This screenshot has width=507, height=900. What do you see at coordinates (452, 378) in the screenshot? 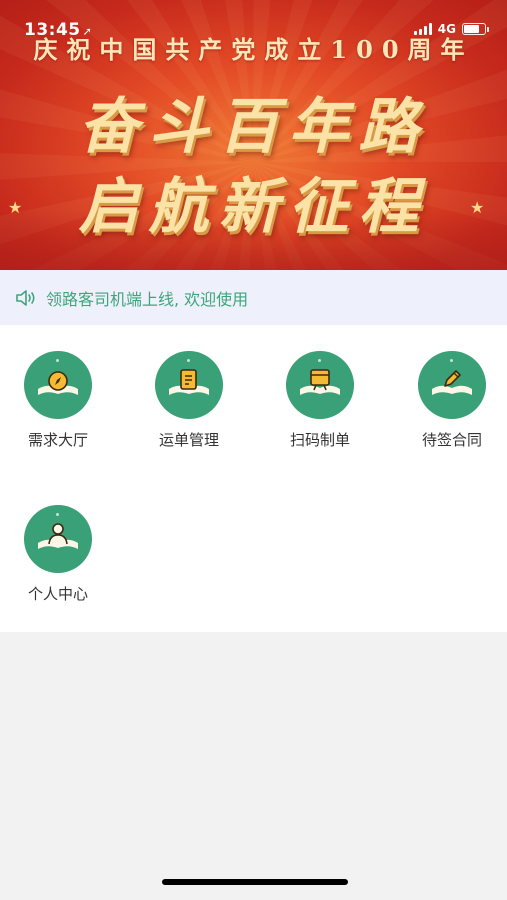
I see `pen-icon` at bounding box center [452, 378].